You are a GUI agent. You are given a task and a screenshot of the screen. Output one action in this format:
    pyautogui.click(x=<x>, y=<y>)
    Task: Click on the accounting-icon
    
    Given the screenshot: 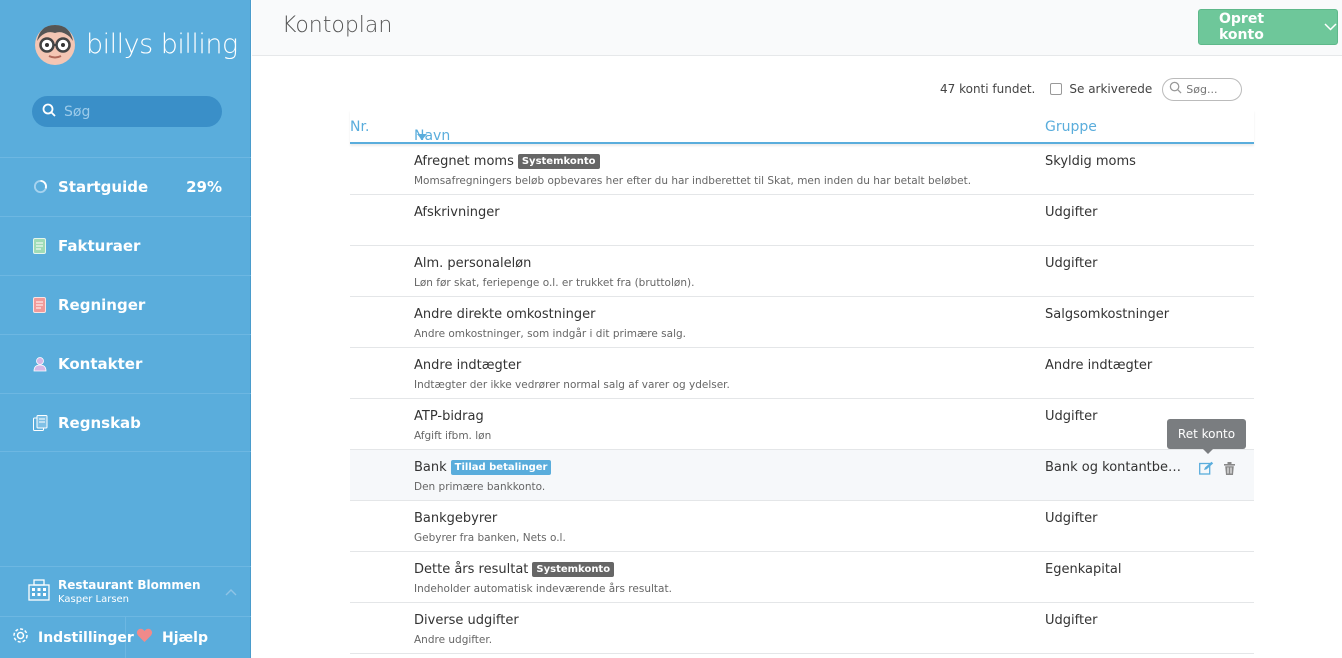 What is the action you would take?
    pyautogui.click(x=40, y=422)
    